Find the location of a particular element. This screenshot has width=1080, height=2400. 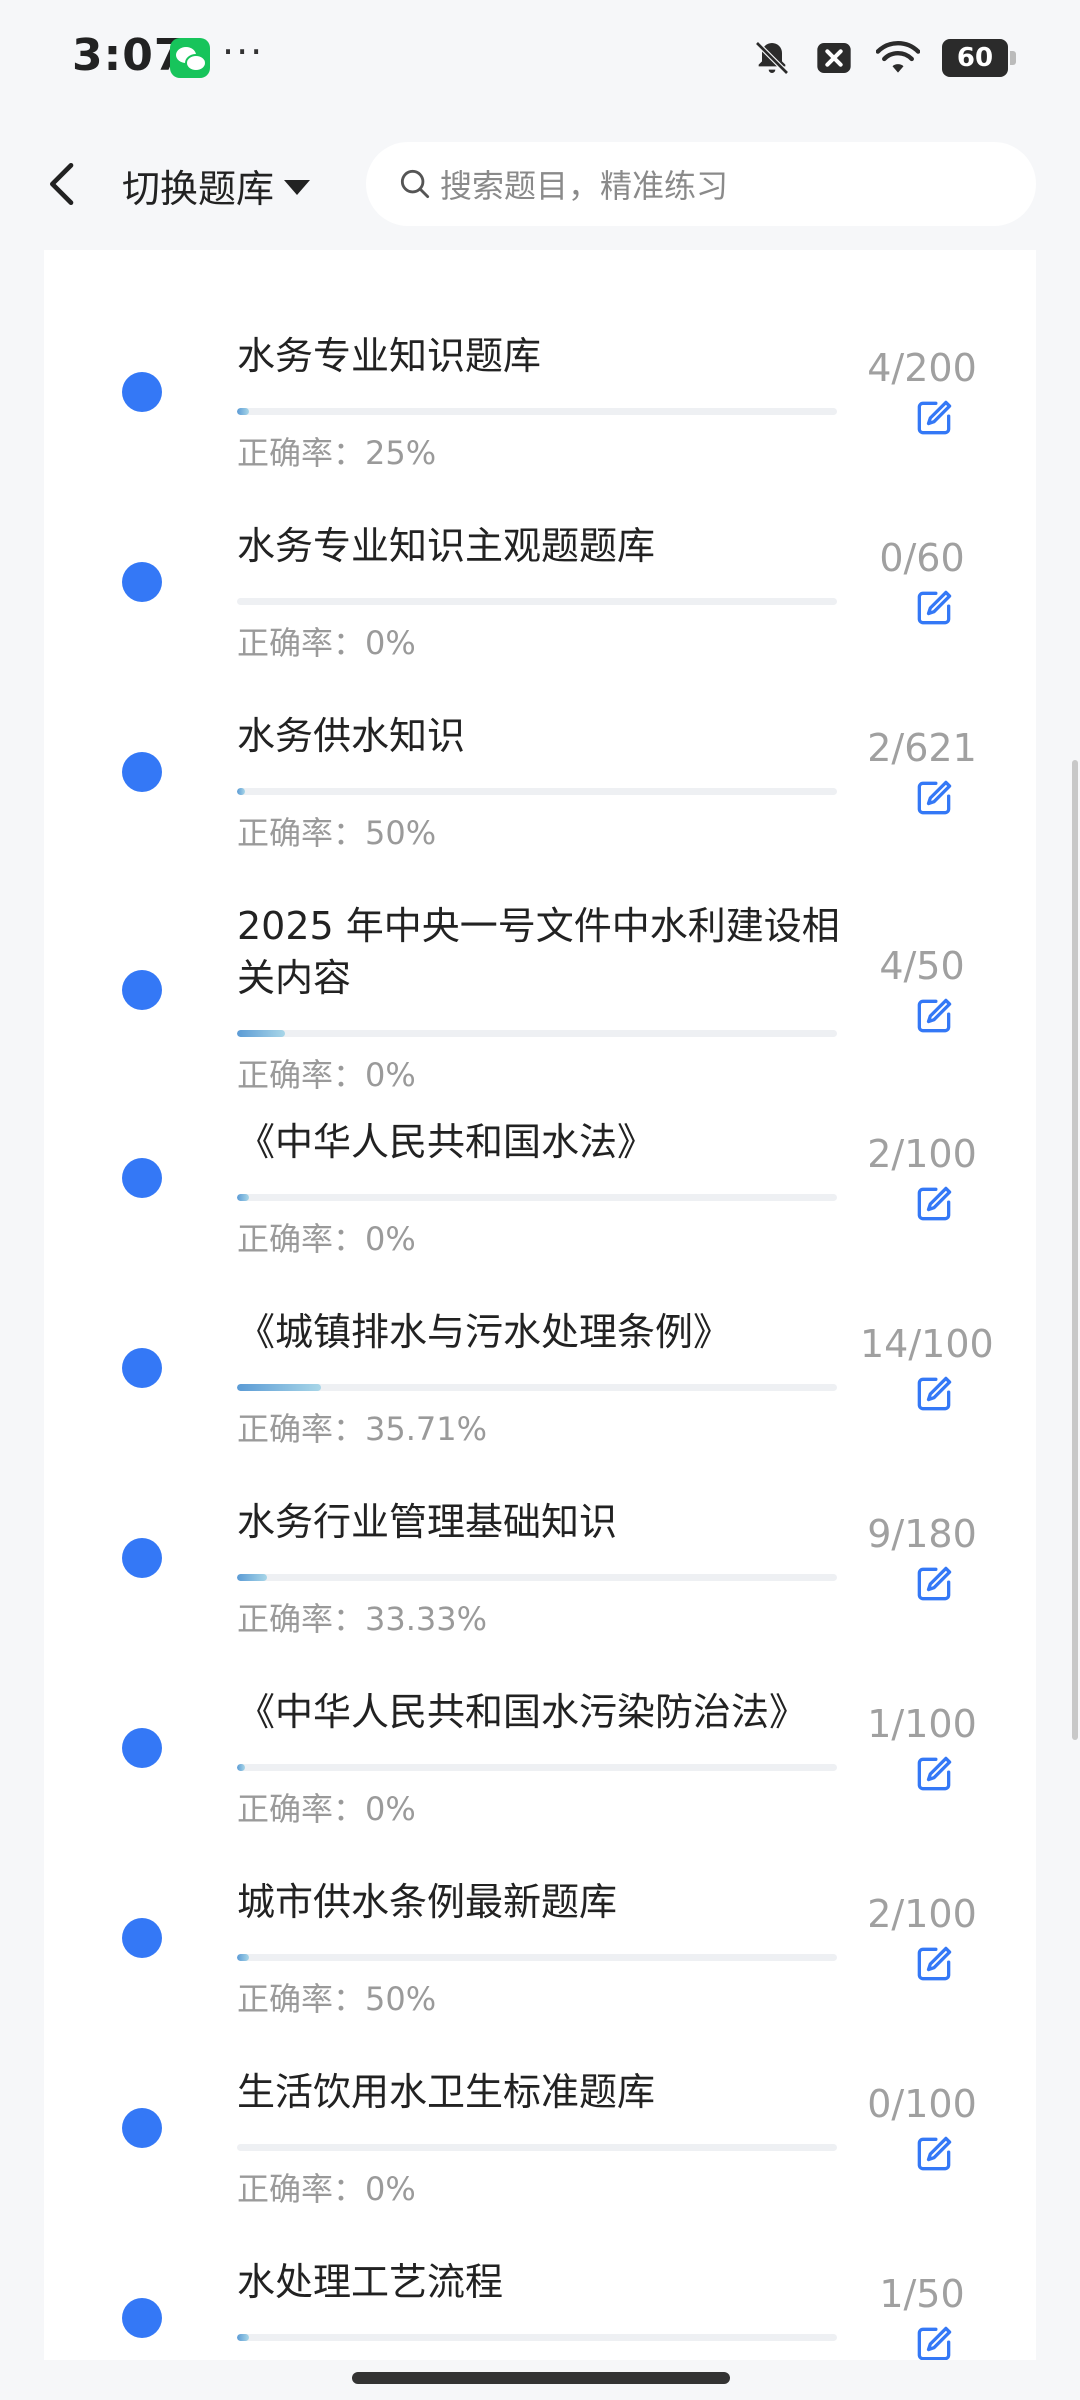

switch-bank-label: 切换题库 is located at coordinates (198, 189).